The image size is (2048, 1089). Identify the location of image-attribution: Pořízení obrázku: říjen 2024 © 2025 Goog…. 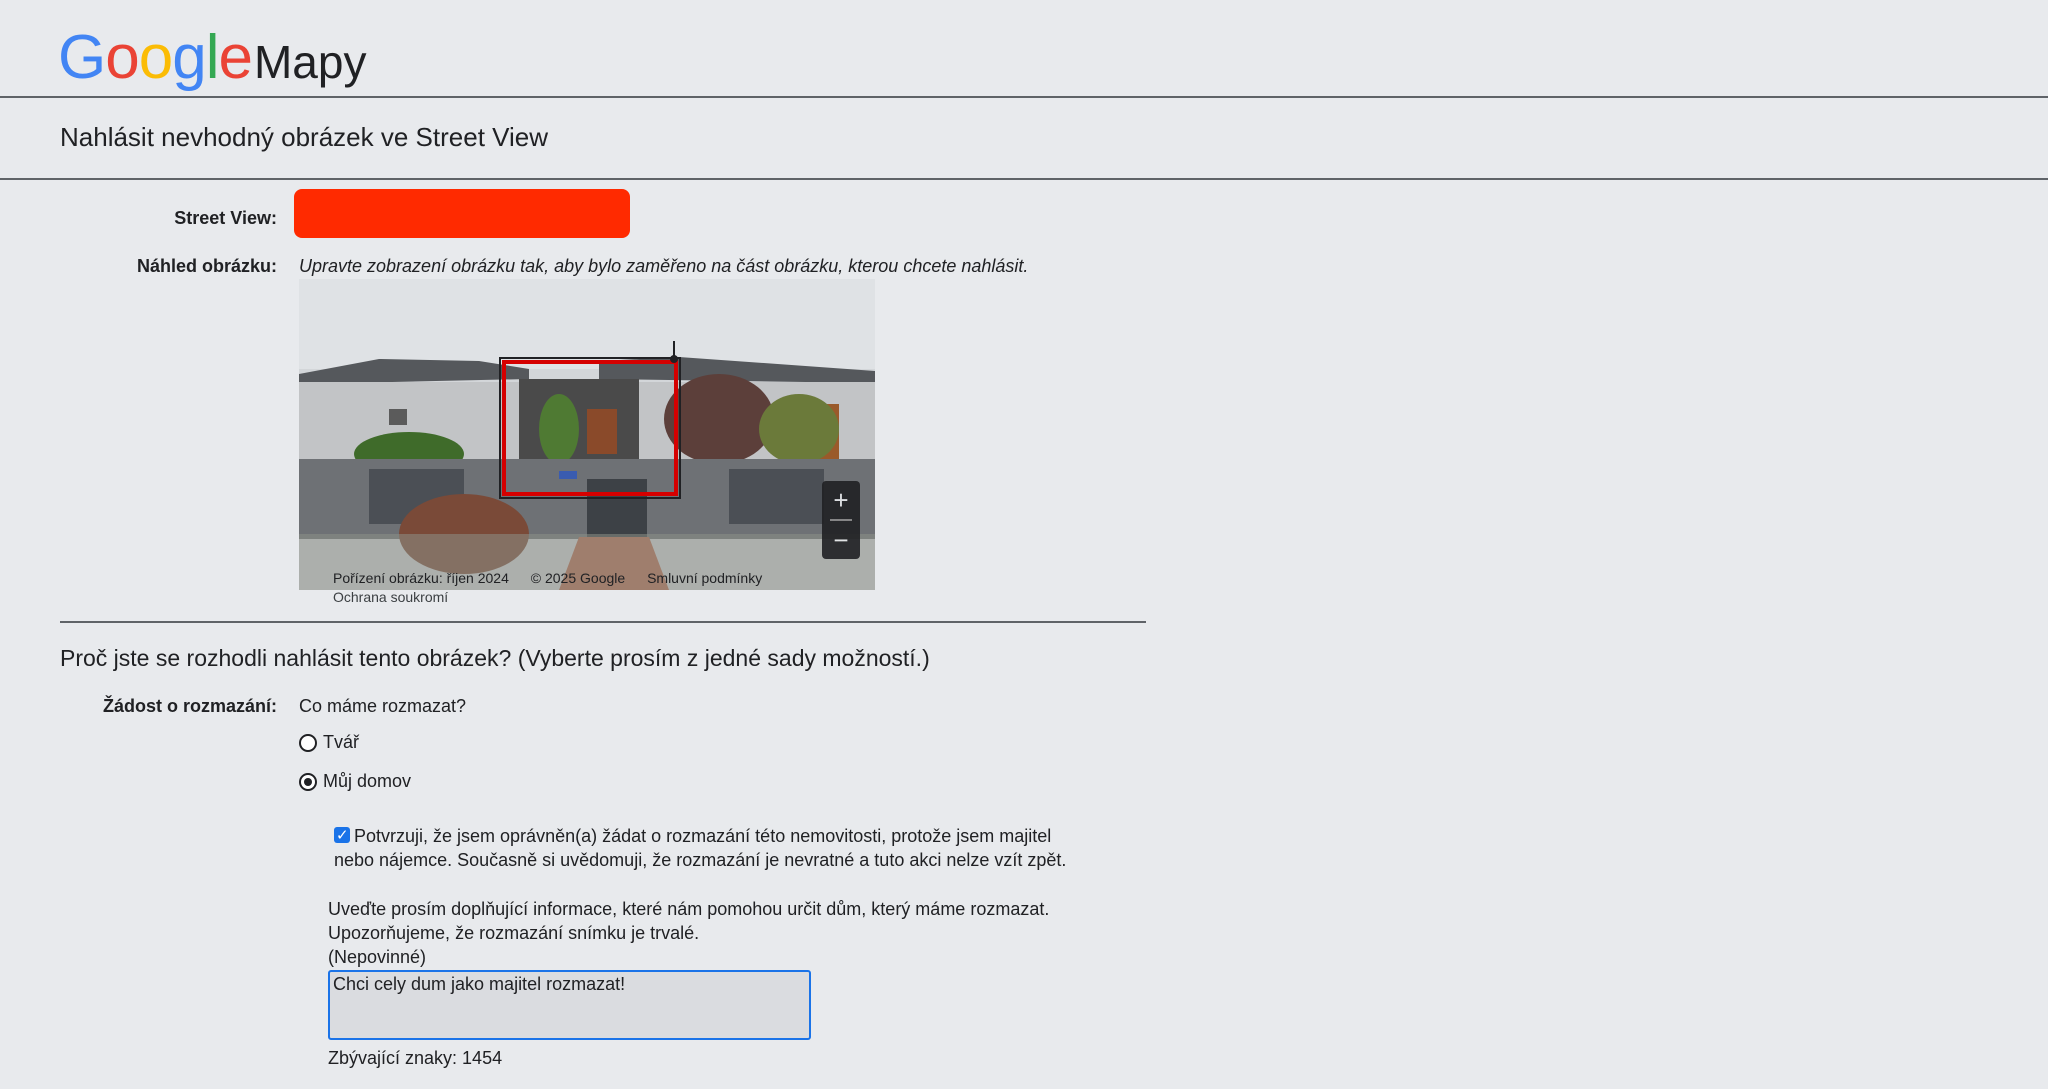
(556, 578).